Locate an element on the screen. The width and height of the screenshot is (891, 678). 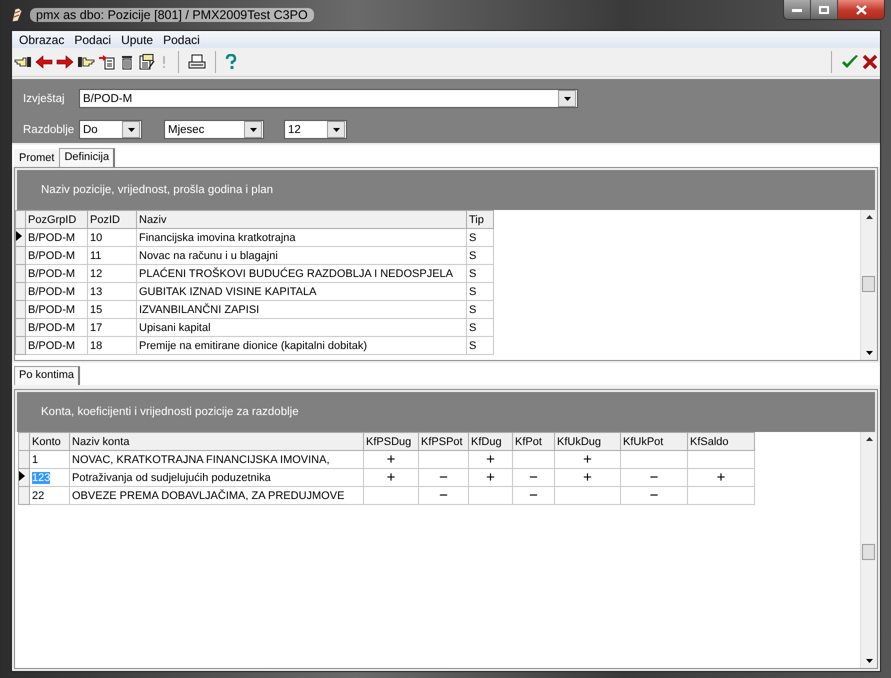
column-header: KfPSDug is located at coordinates (391, 441).